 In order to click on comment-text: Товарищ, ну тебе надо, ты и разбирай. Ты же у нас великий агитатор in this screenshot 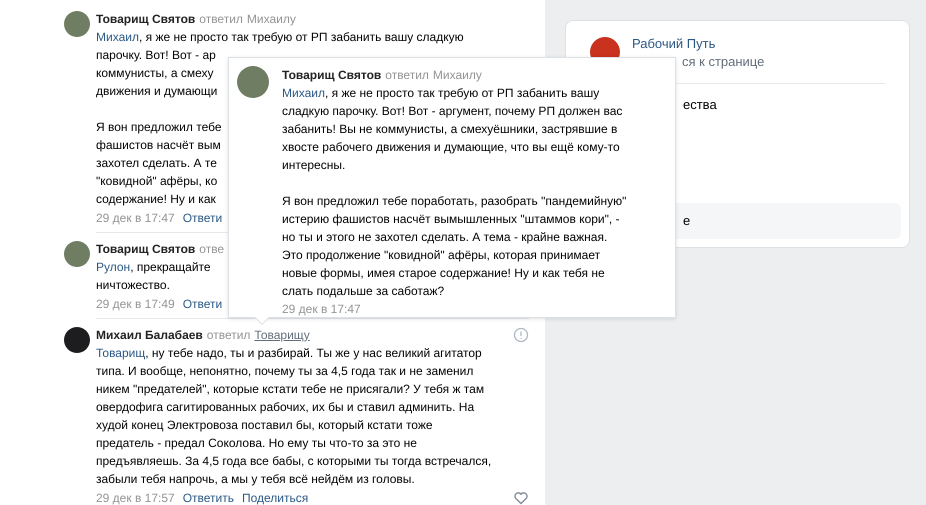, I will do `click(289, 353)`.